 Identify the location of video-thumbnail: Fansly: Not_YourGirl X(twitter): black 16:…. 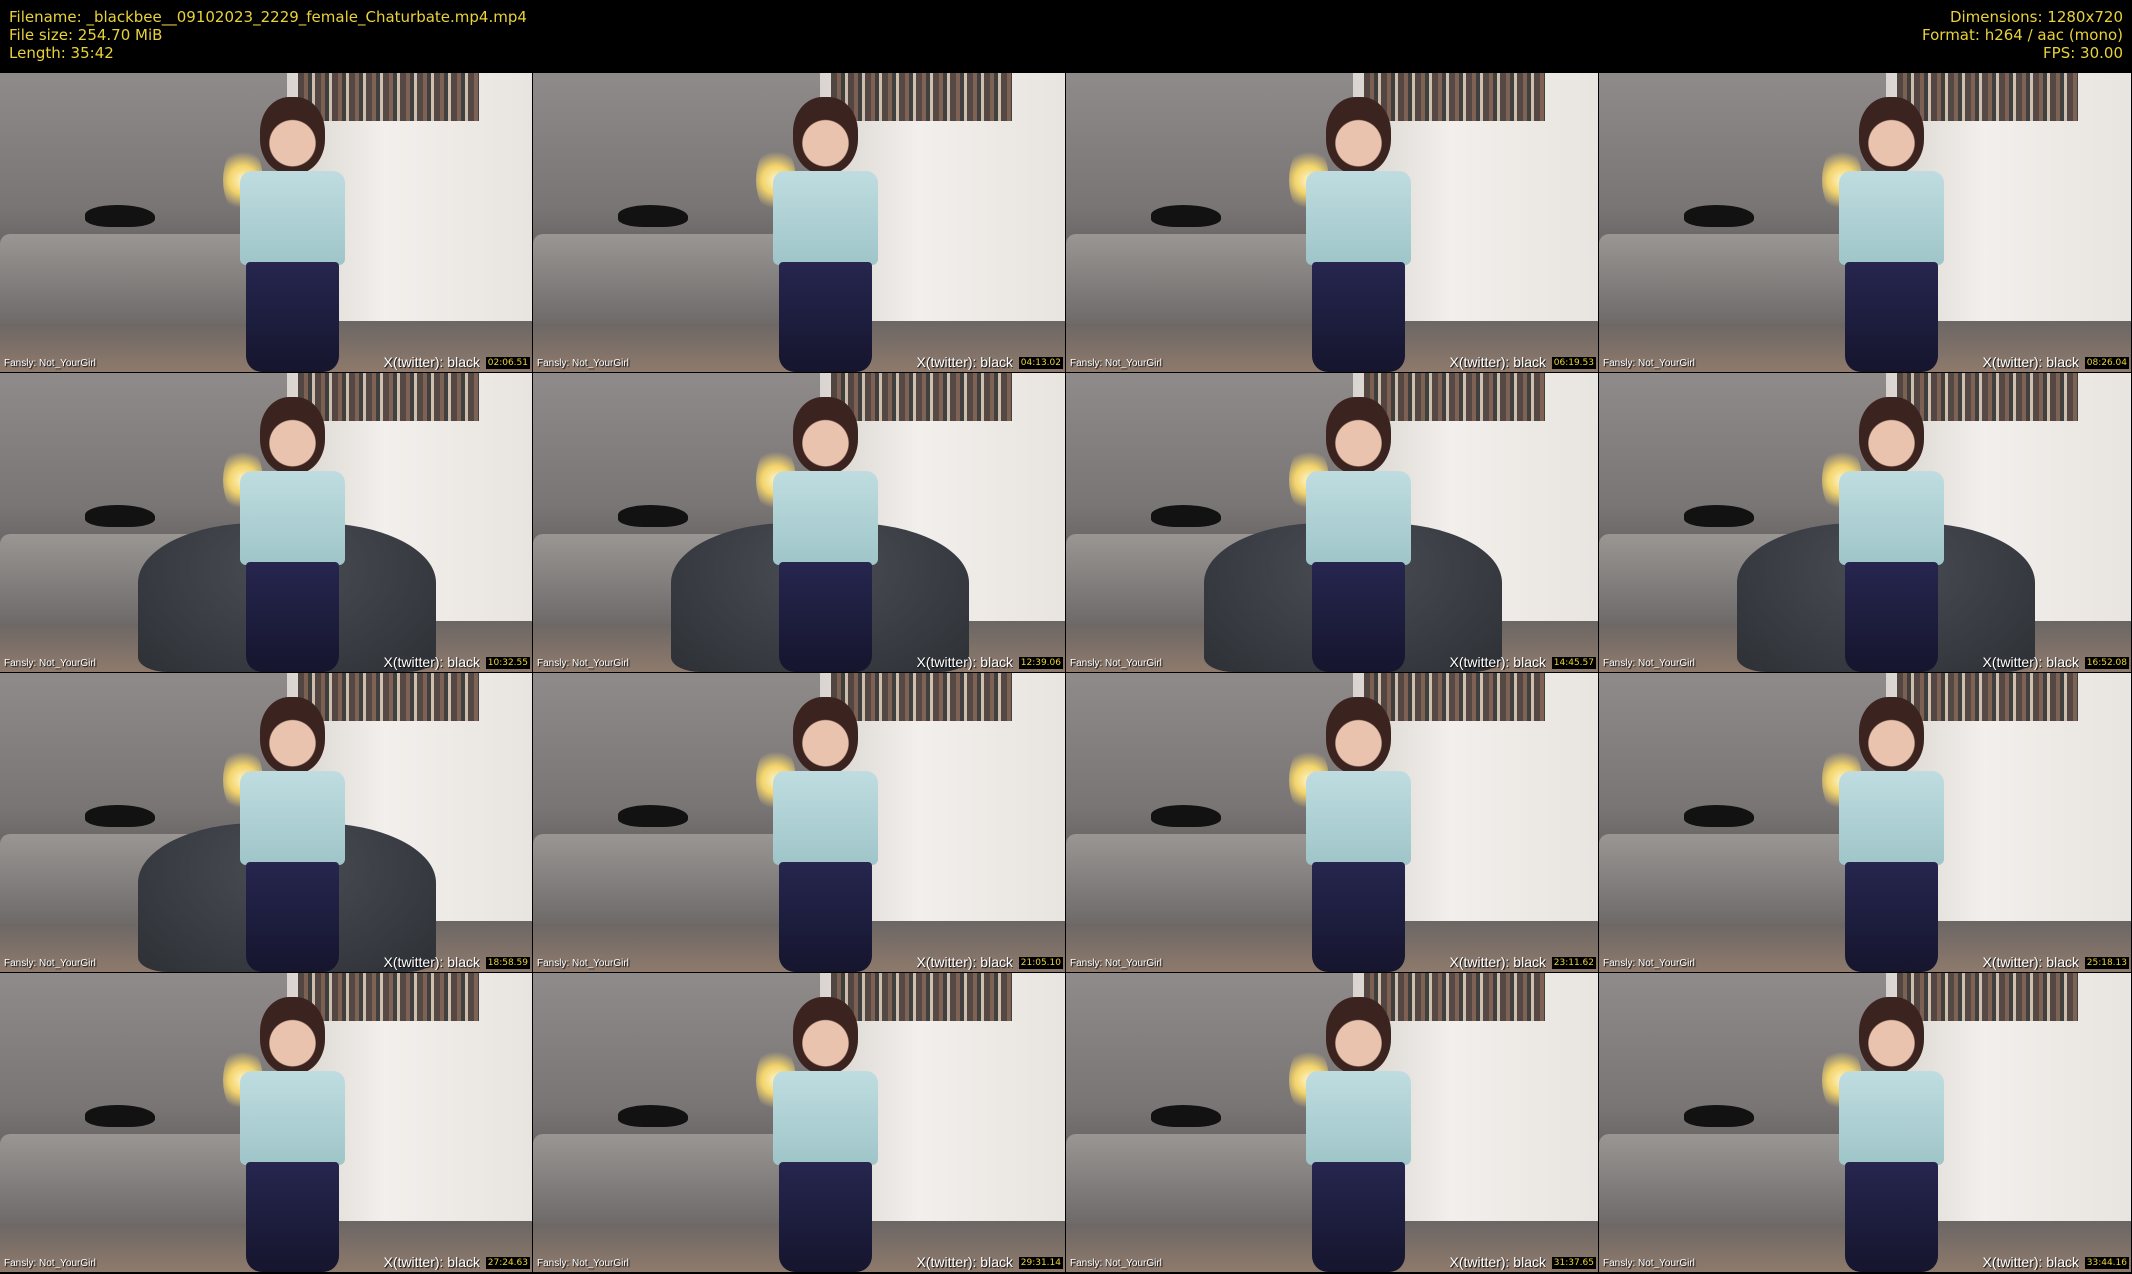
(1865, 522).